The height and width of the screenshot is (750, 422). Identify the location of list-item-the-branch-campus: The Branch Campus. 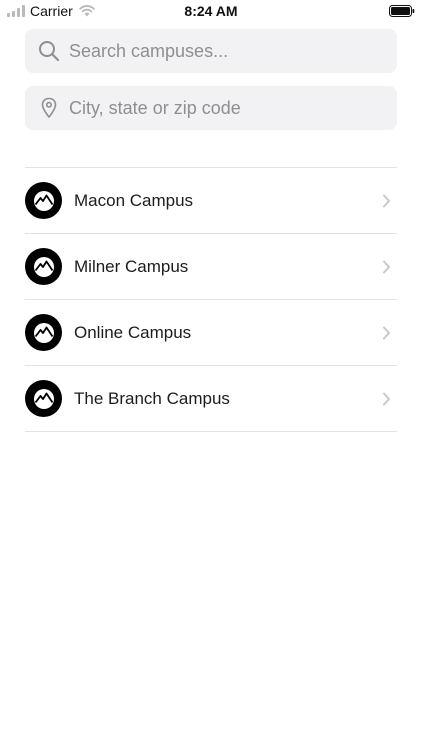
(211, 399).